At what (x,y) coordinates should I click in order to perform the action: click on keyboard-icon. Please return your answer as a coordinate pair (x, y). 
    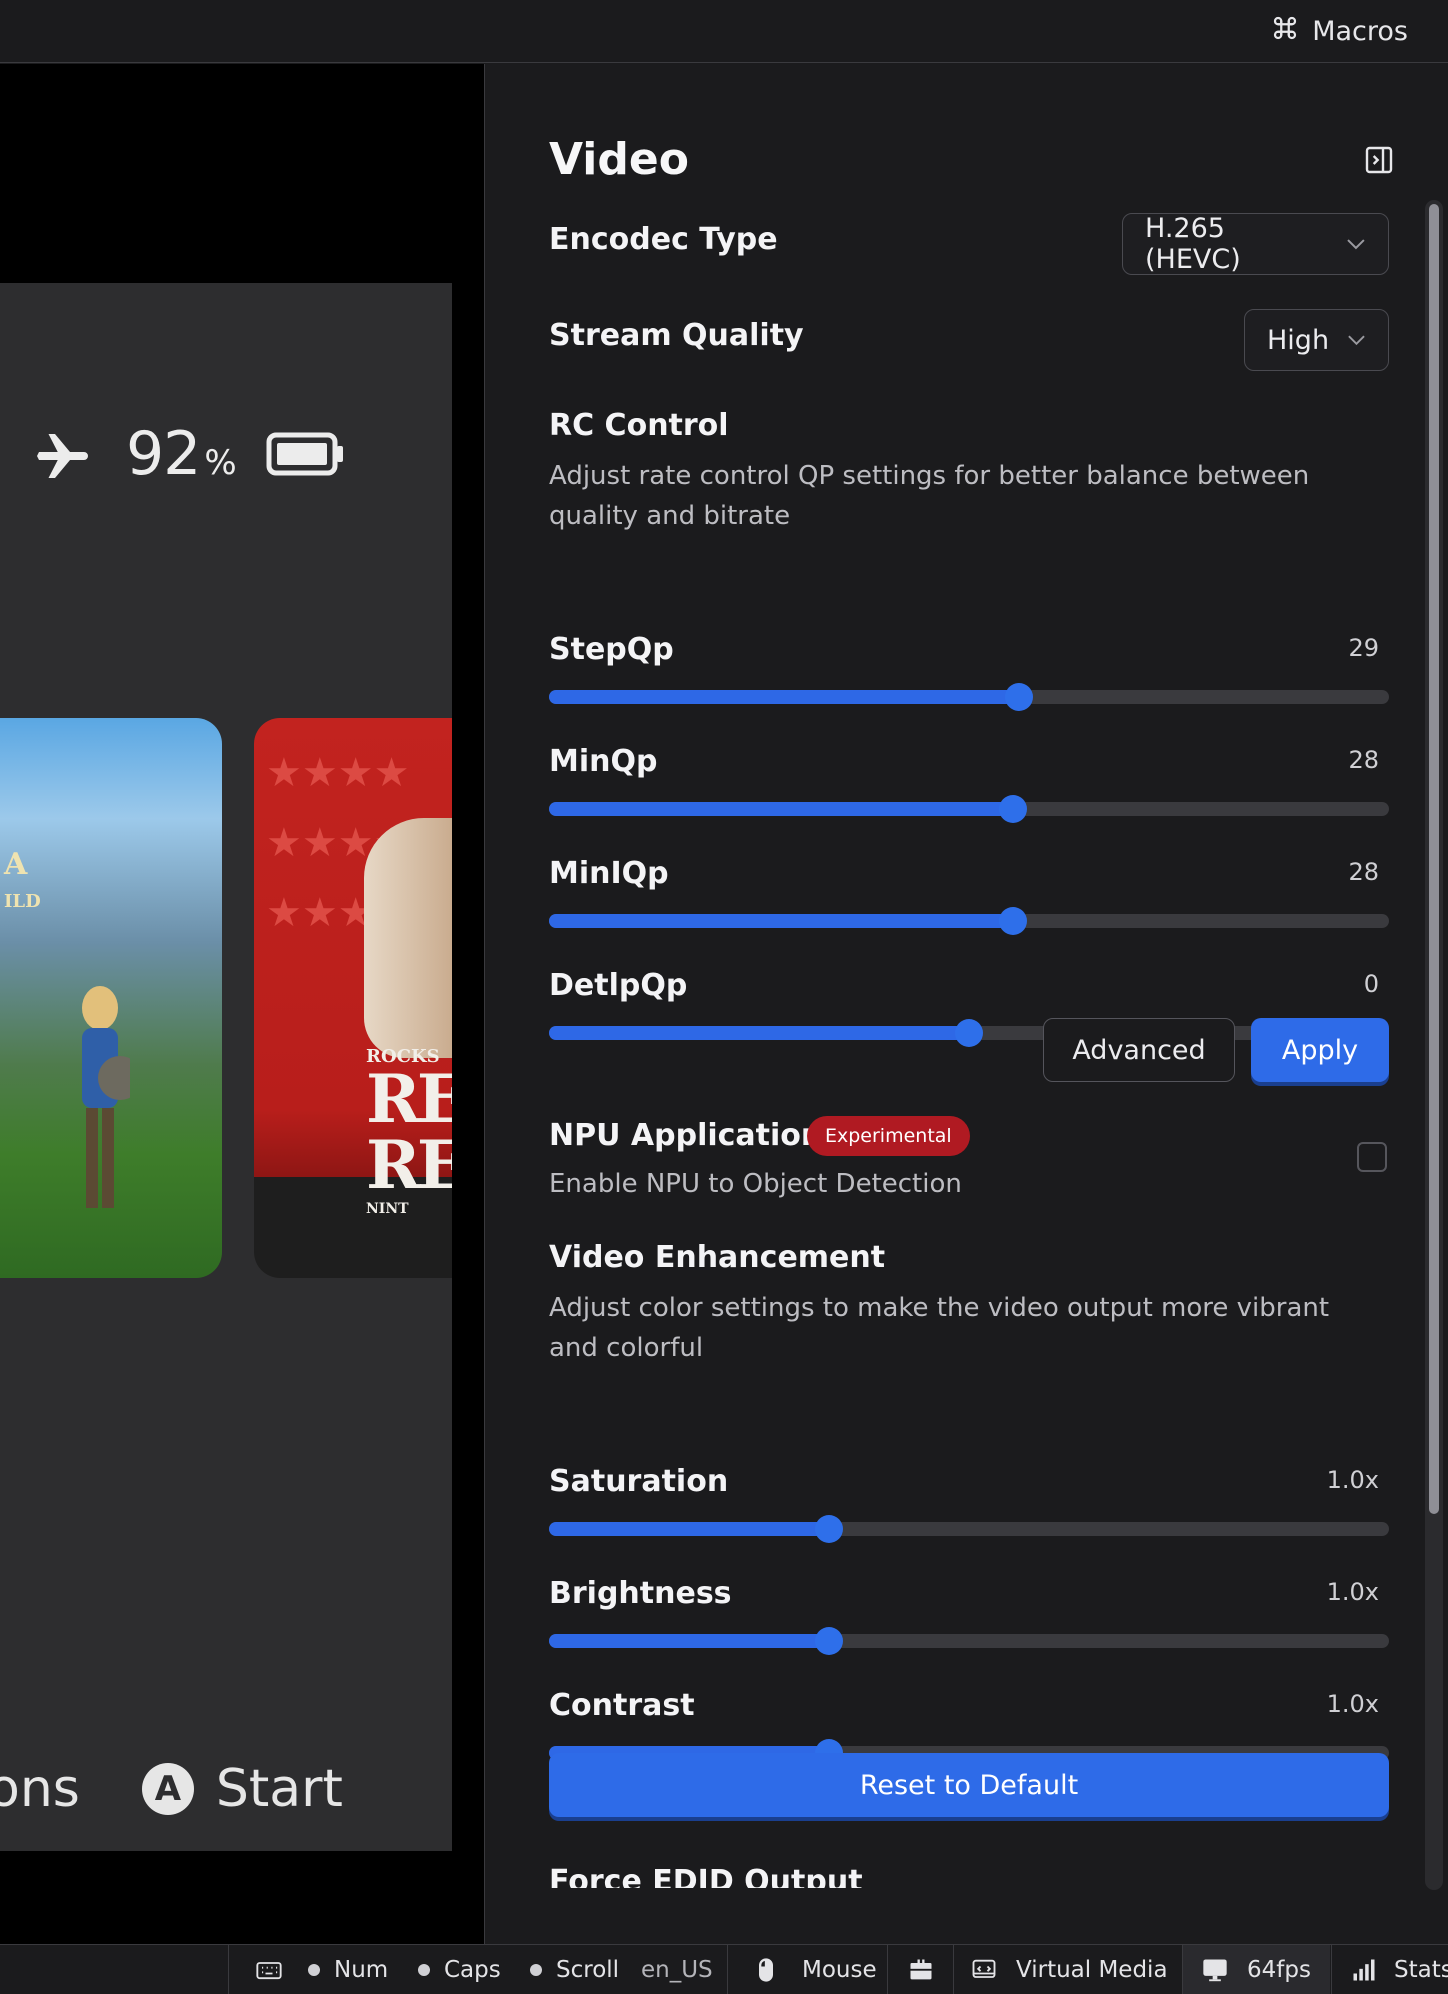
    Looking at the image, I should click on (269, 1971).